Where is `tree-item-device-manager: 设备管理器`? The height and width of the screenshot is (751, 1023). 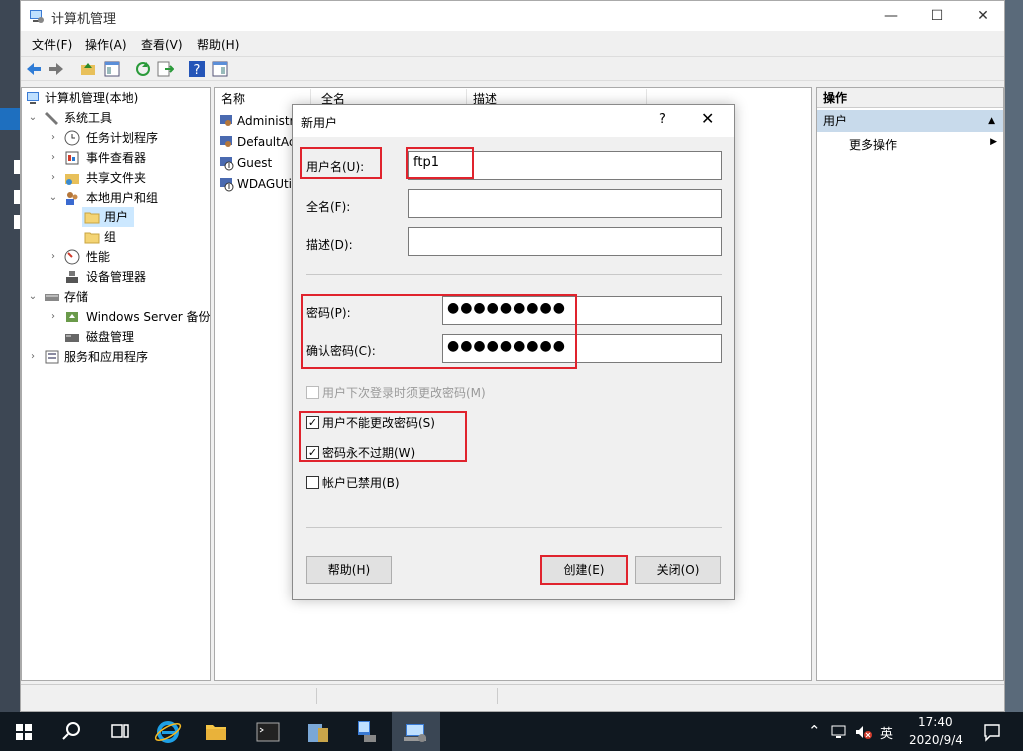
tree-item-device-manager: 设备管理器 is located at coordinates (136, 277).